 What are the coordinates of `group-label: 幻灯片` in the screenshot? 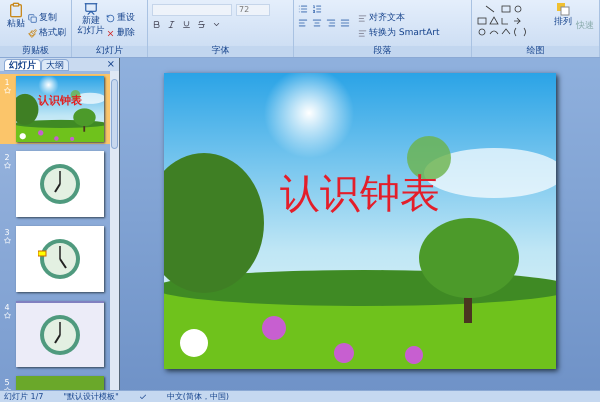 It's located at (109, 51).